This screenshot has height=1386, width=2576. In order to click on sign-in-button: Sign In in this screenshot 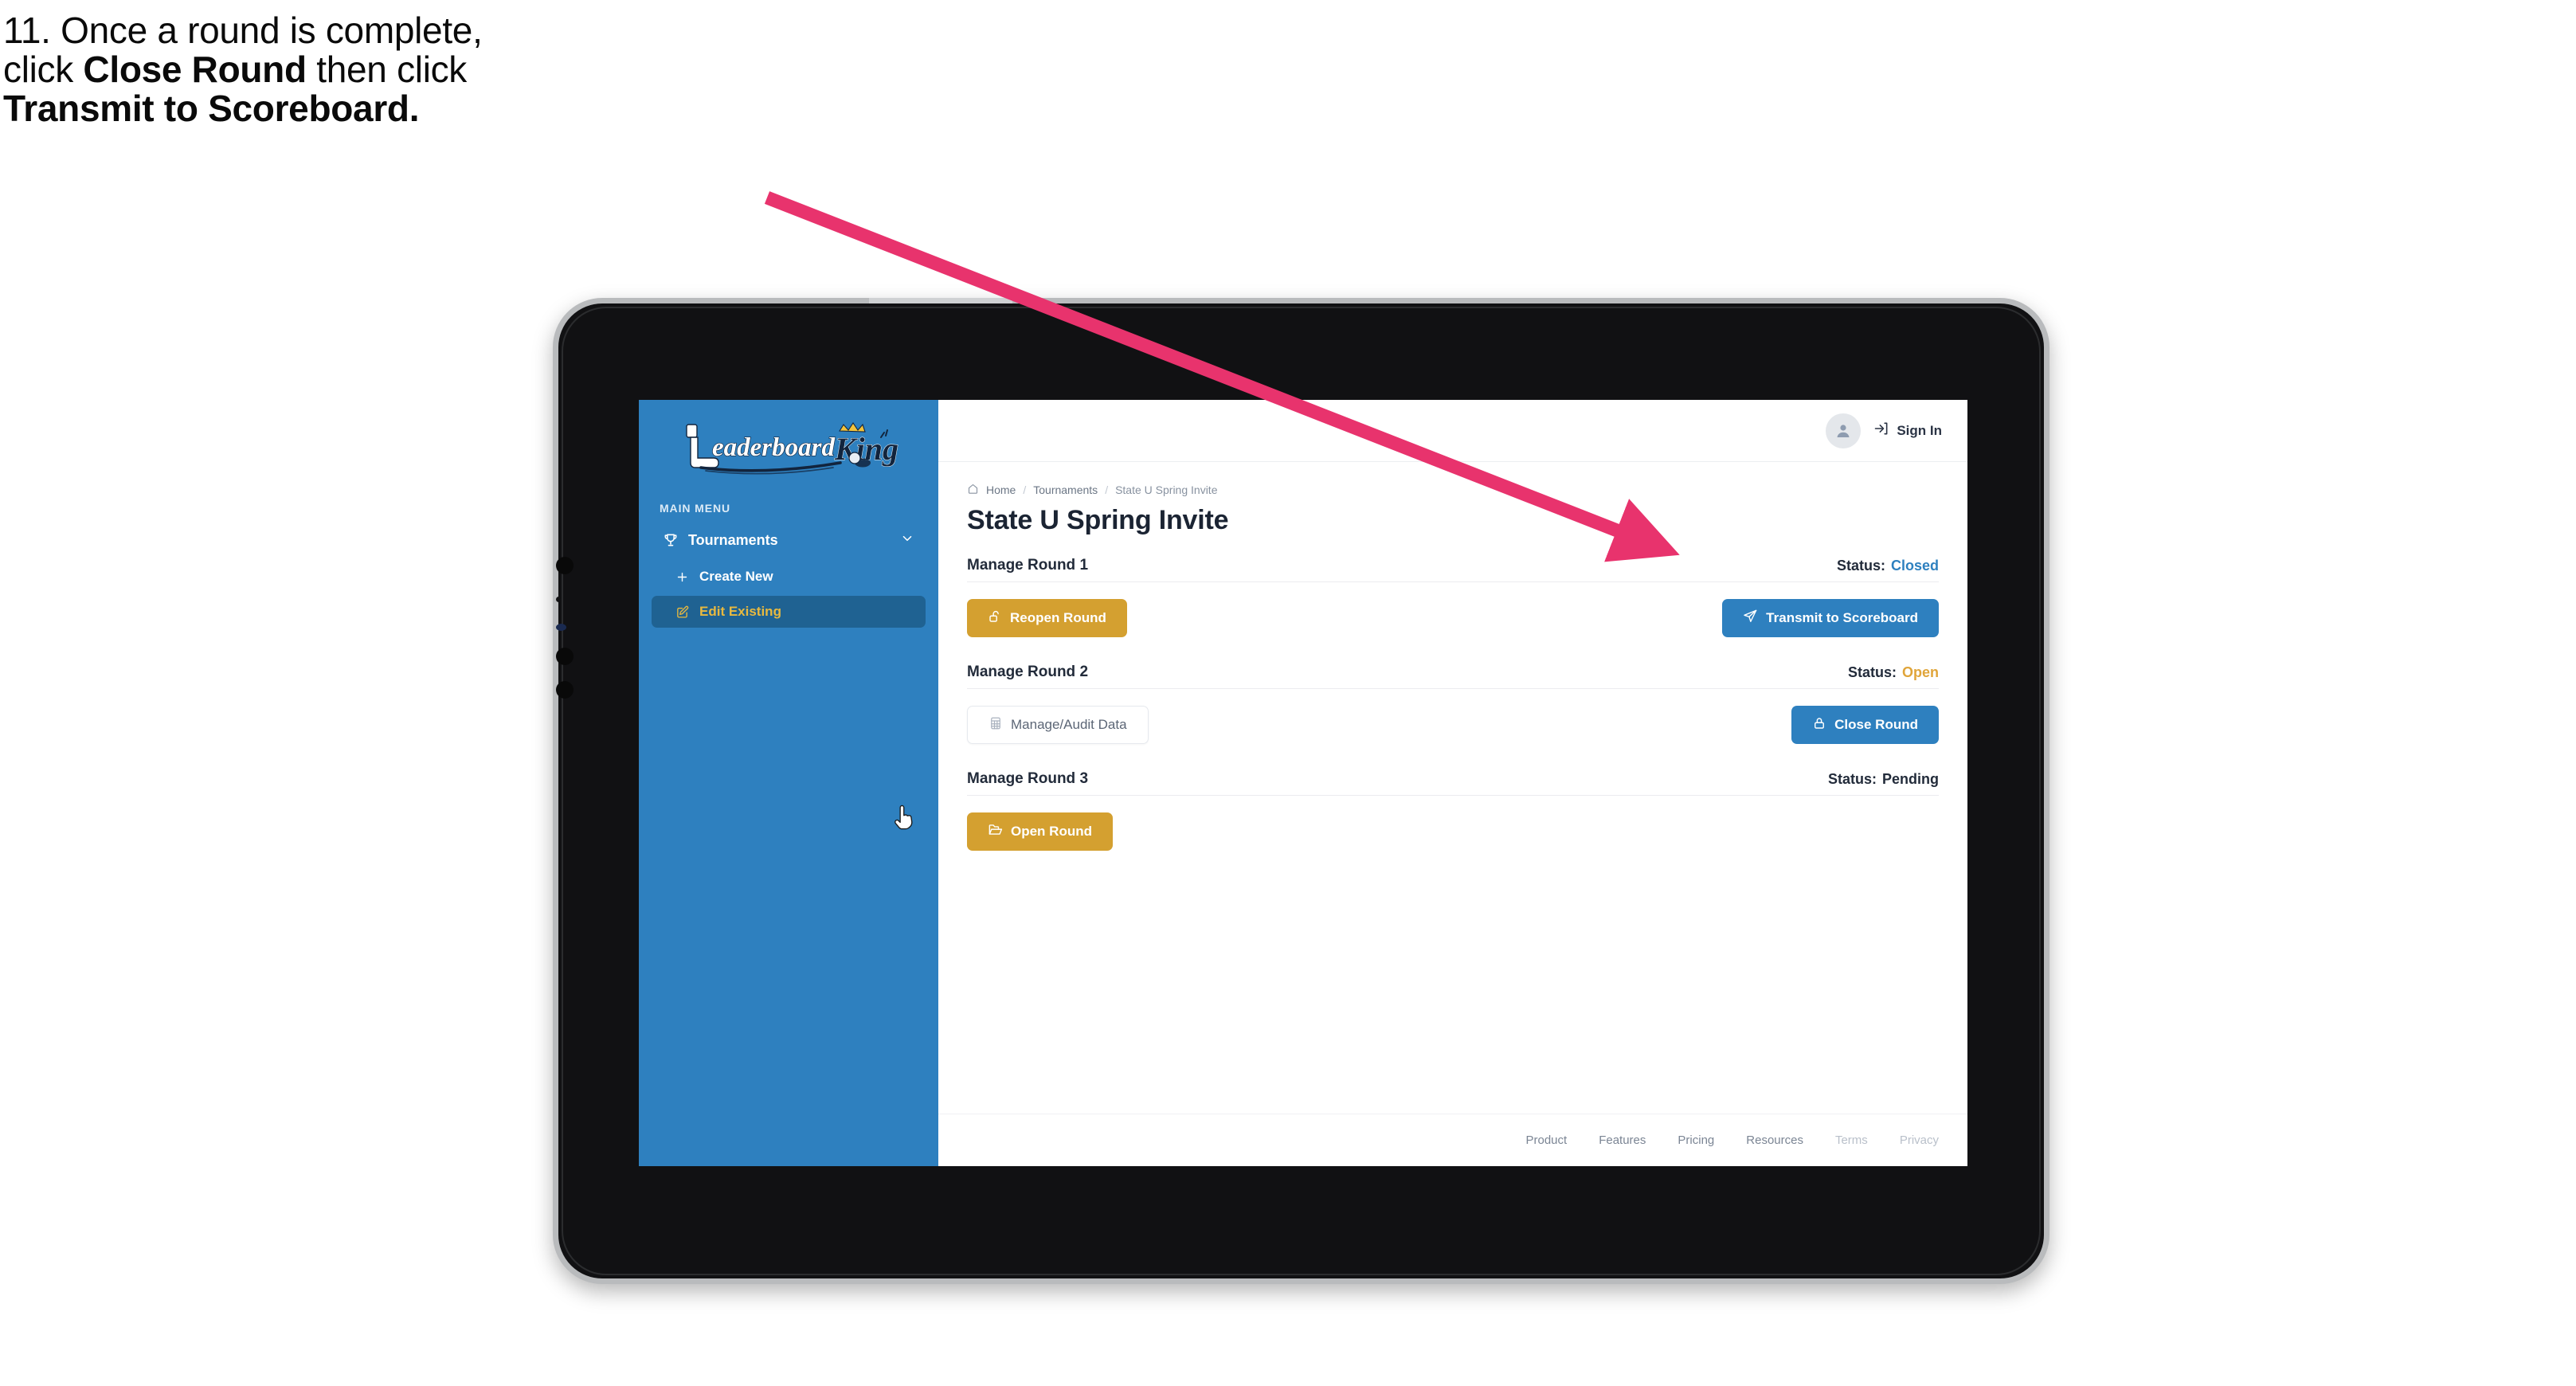, I will do `click(1907, 430)`.